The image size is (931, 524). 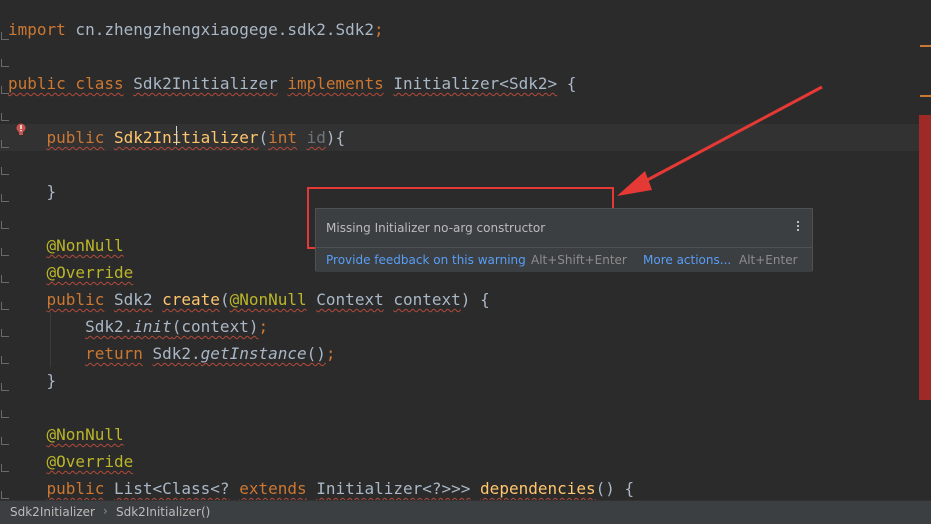 What do you see at coordinates (465, 512) in the screenshot?
I see `breadcrumb: Sdk2Initializer › Sdk2Initializer()` at bounding box center [465, 512].